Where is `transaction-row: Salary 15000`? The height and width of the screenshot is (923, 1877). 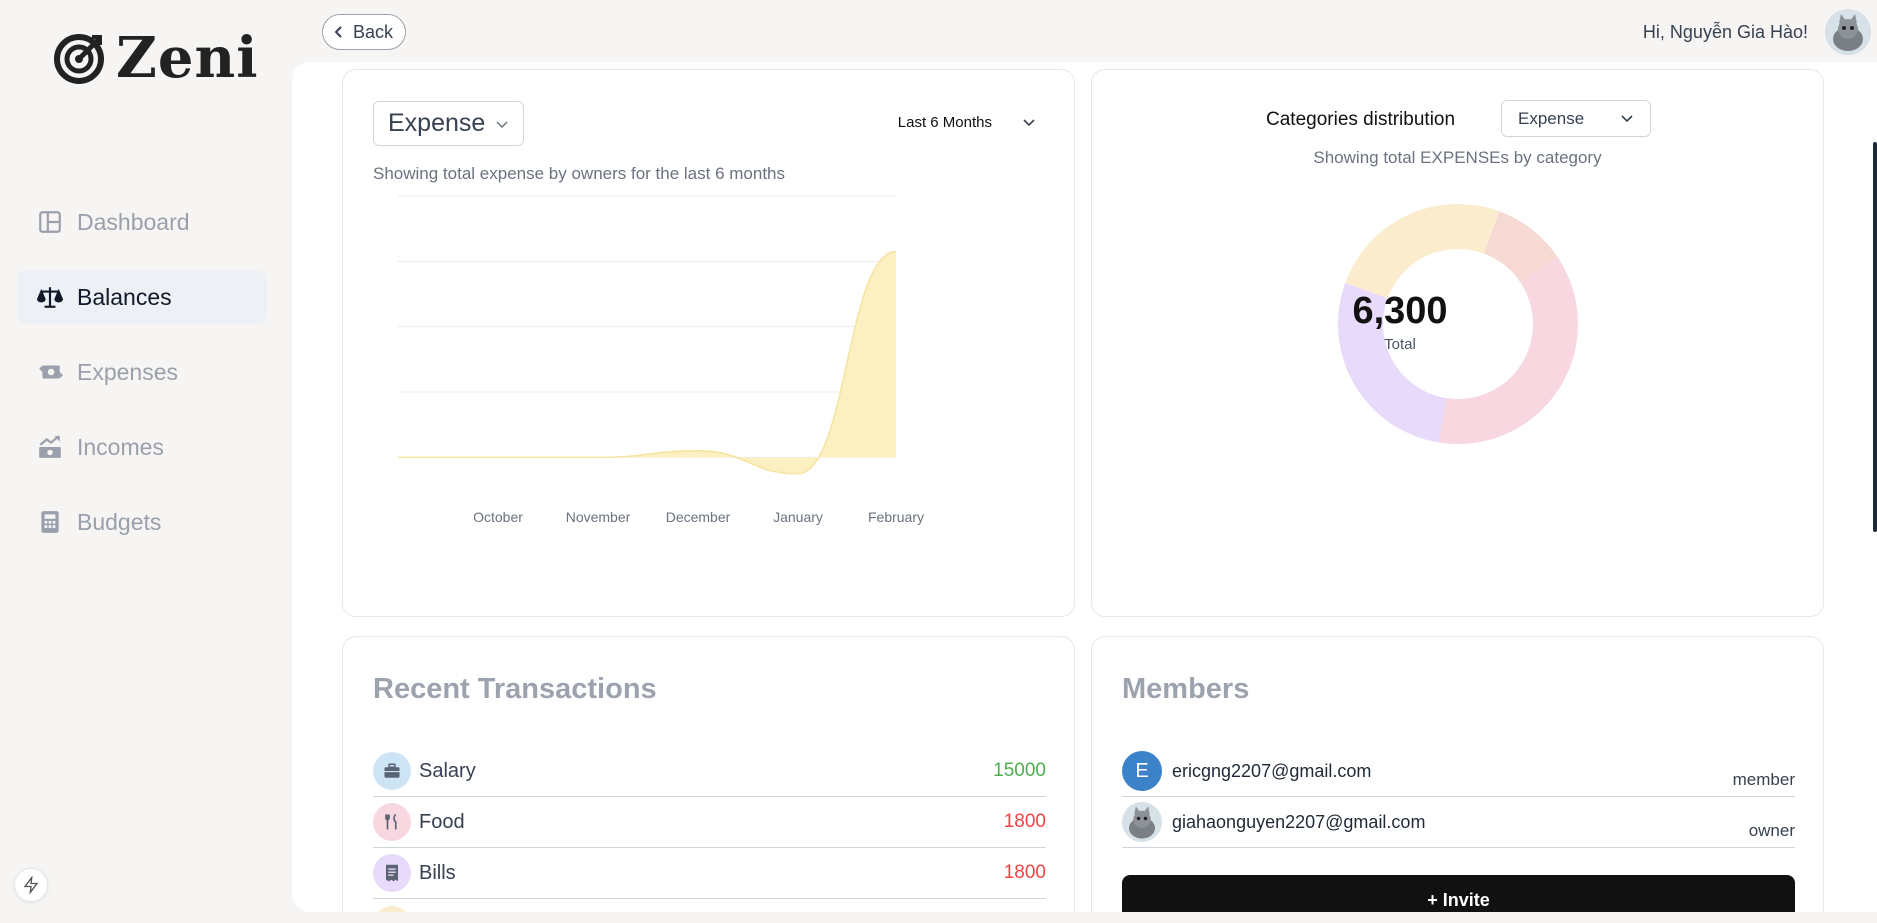 transaction-row: Salary 15000 is located at coordinates (709, 771).